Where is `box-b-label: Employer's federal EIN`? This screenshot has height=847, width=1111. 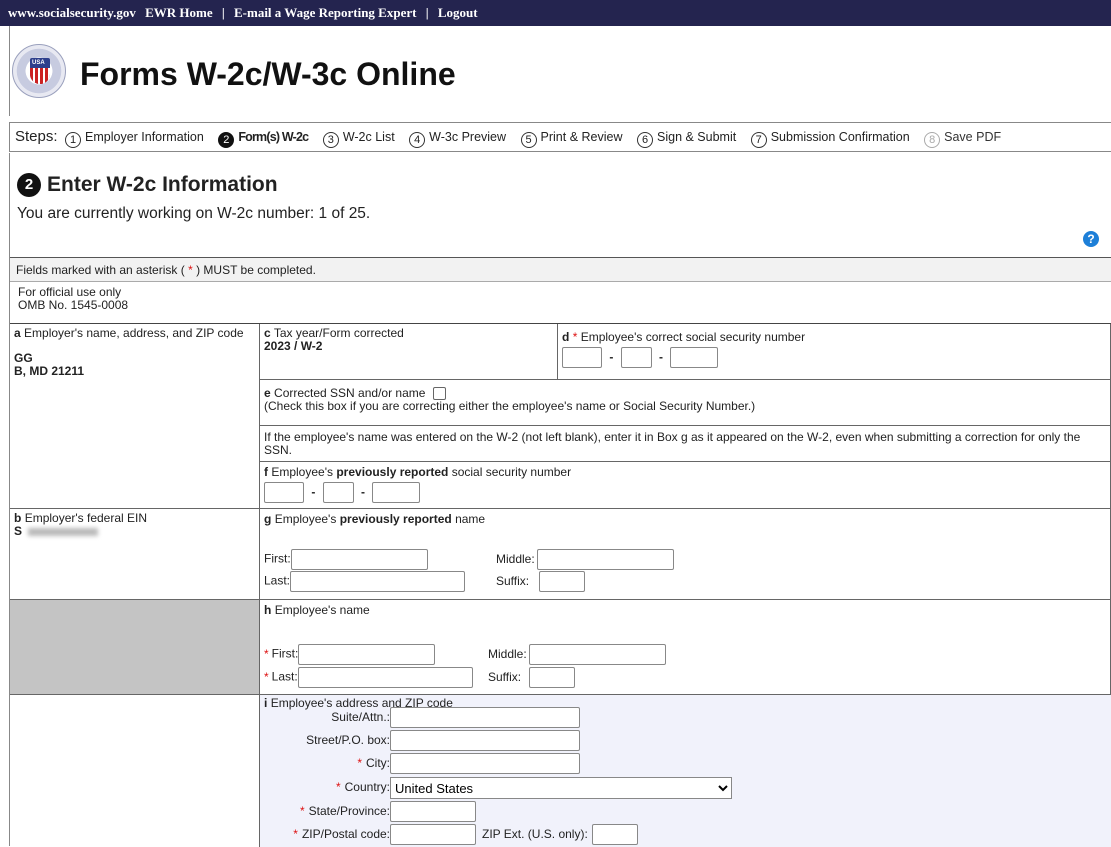 box-b-label: Employer's federal EIN is located at coordinates (86, 518).